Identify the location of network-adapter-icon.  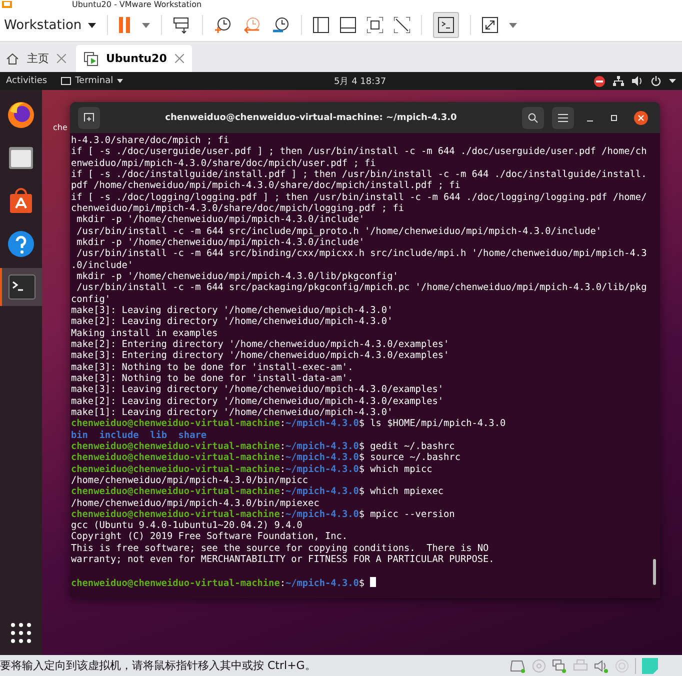
(559, 665).